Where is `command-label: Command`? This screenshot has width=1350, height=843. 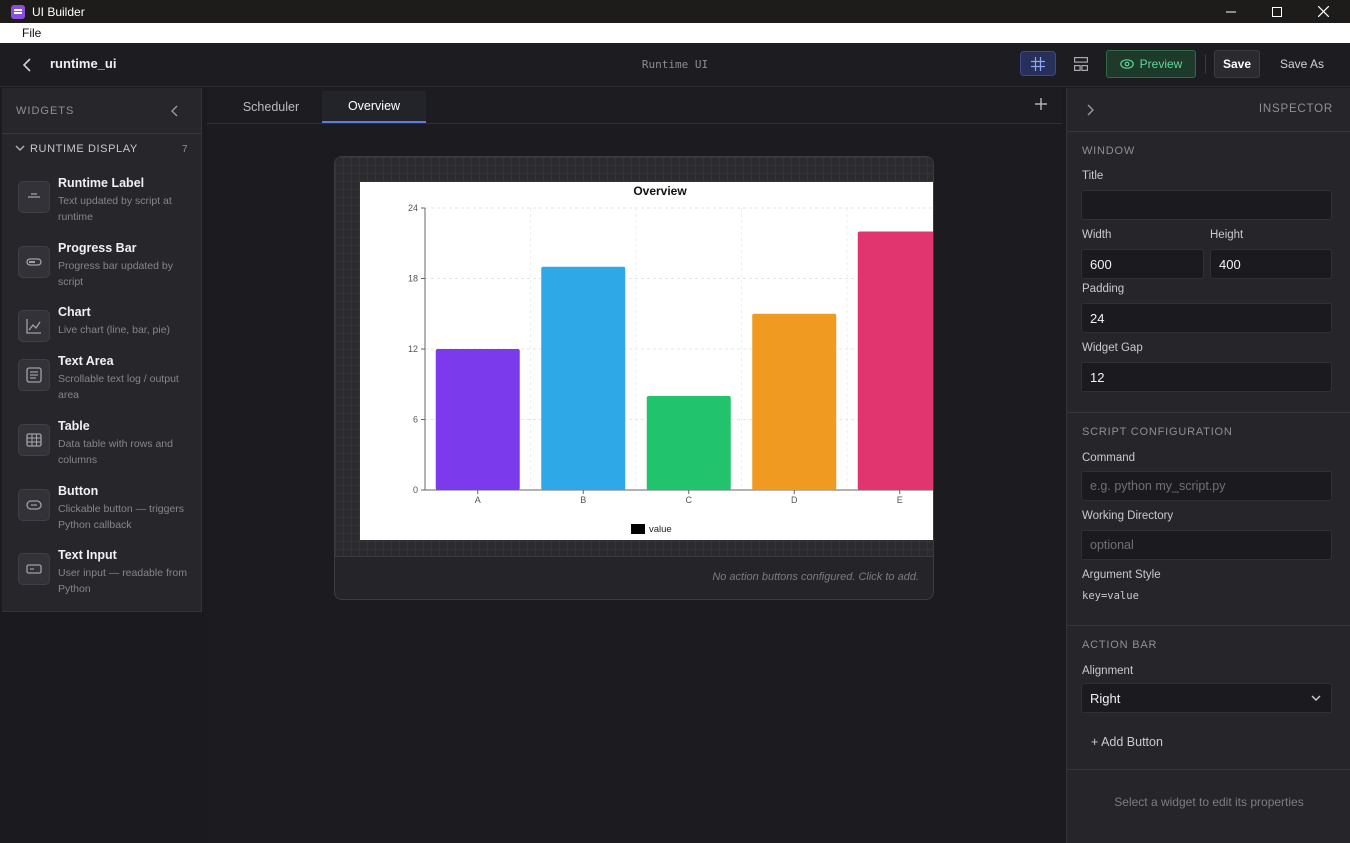 command-label: Command is located at coordinates (1109, 458).